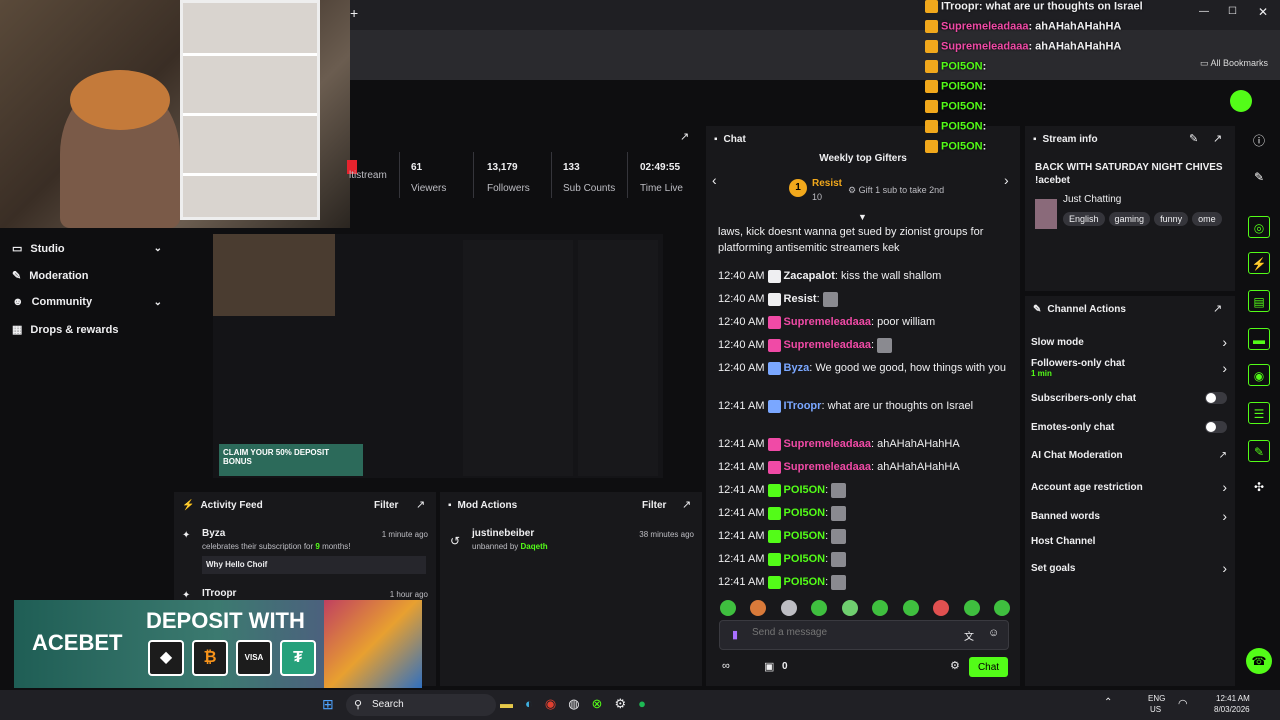 The width and height of the screenshot is (1280, 720). Describe the element at coordinates (1263, 12) in the screenshot. I see `close-icon: ✕` at that location.